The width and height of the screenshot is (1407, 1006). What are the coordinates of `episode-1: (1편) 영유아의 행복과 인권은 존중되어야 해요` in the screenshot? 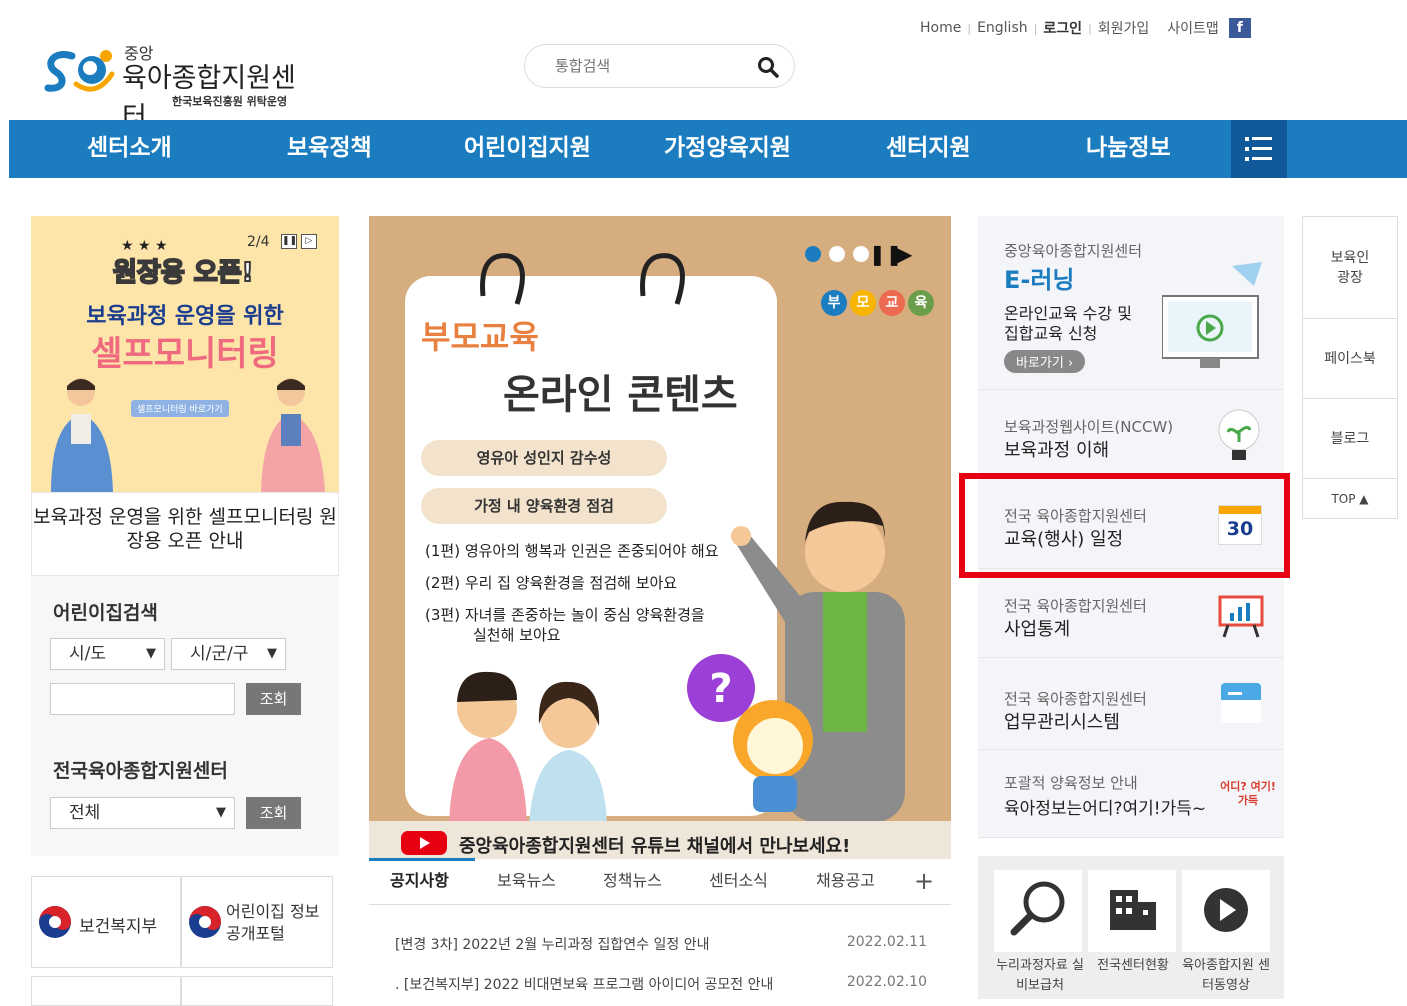 It's located at (572, 551).